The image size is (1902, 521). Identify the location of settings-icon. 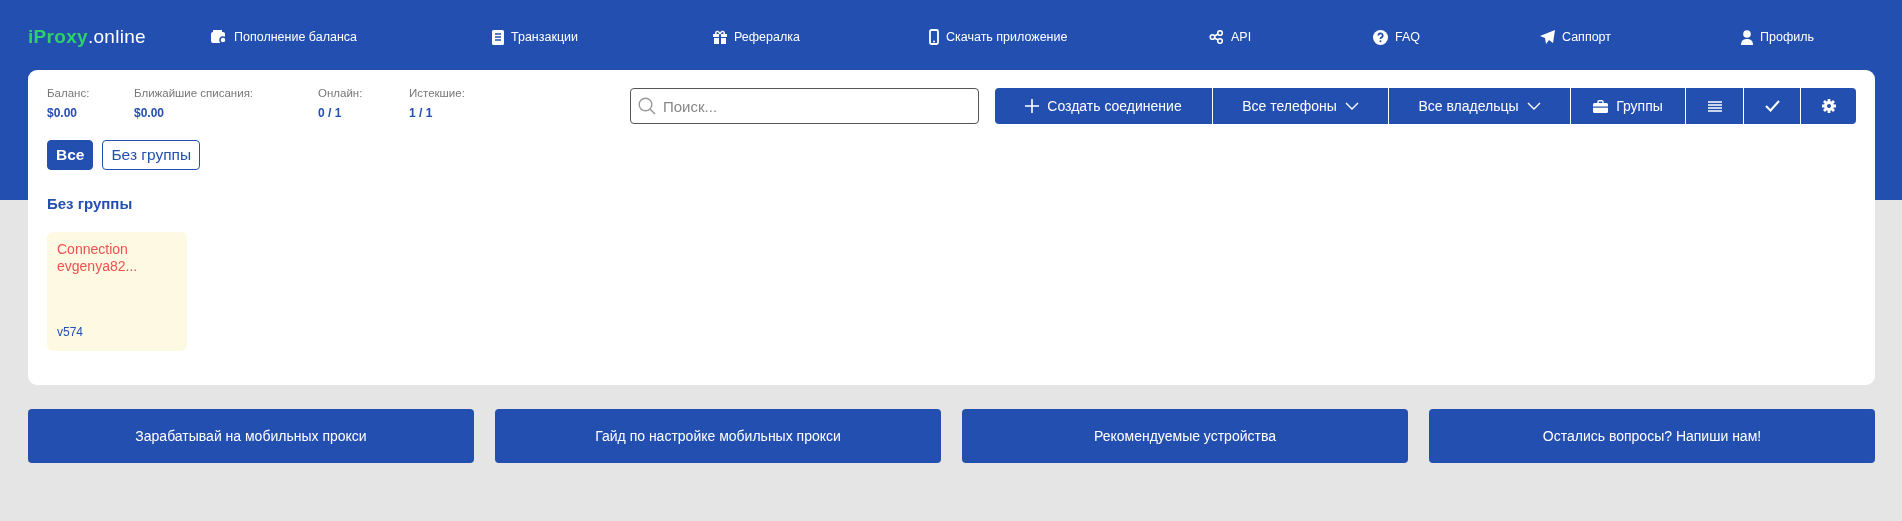
(1828, 106).